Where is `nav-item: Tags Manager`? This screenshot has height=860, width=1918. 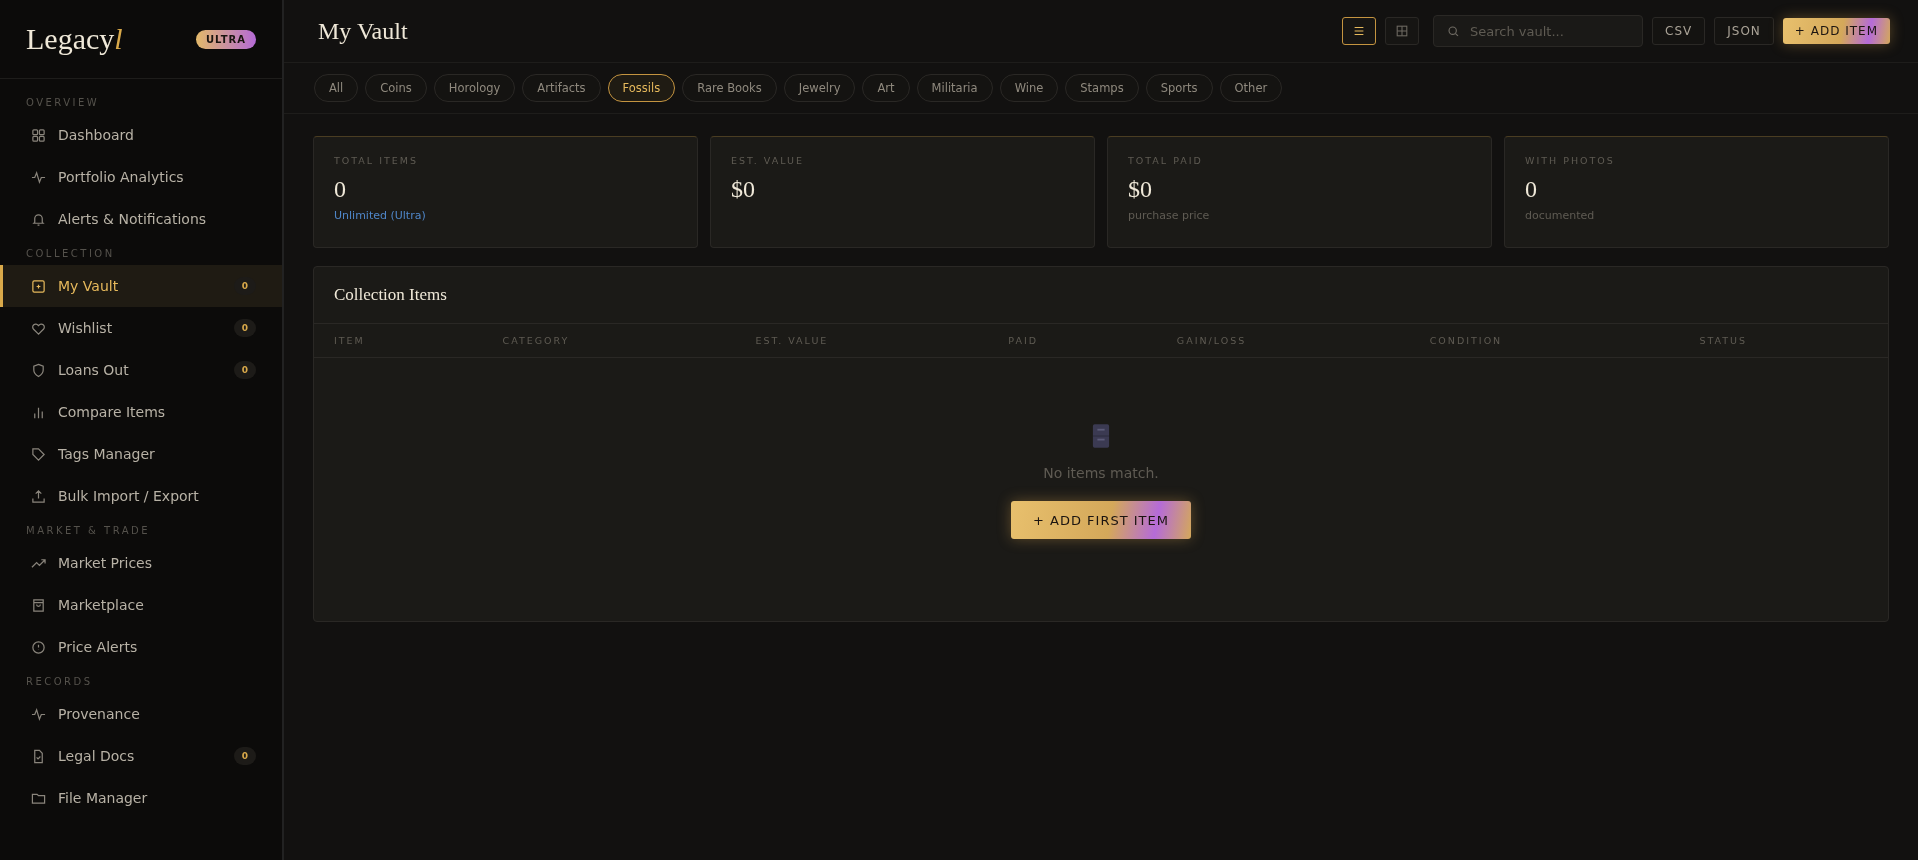 nav-item: Tags Manager is located at coordinates (141, 454).